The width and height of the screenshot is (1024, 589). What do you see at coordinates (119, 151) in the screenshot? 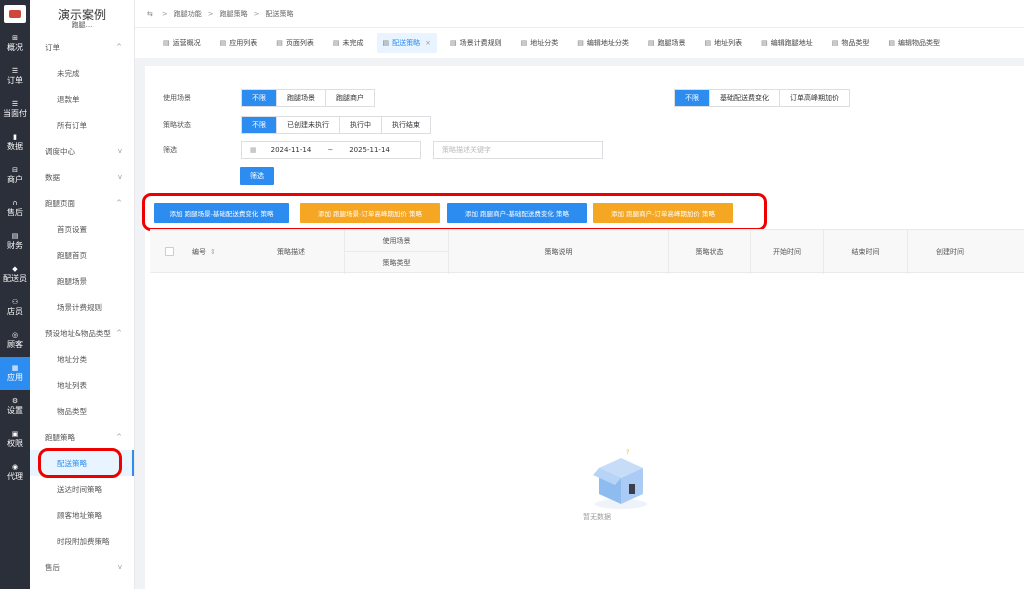
I see `chevron-icon: v` at bounding box center [119, 151].